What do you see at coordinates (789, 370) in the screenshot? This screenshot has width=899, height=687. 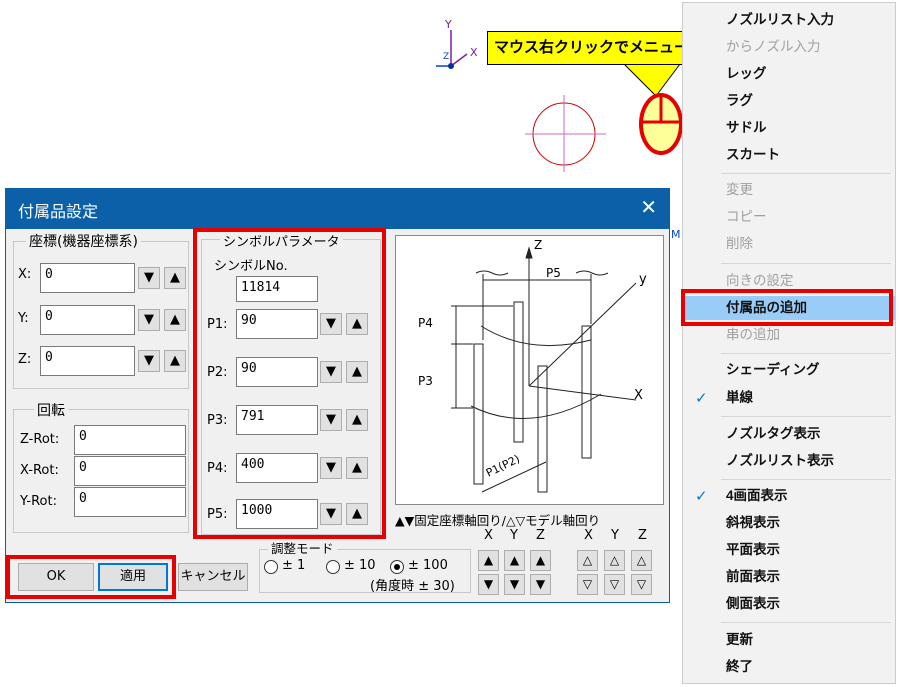 I see `menu-item-shading: シェーディング` at bounding box center [789, 370].